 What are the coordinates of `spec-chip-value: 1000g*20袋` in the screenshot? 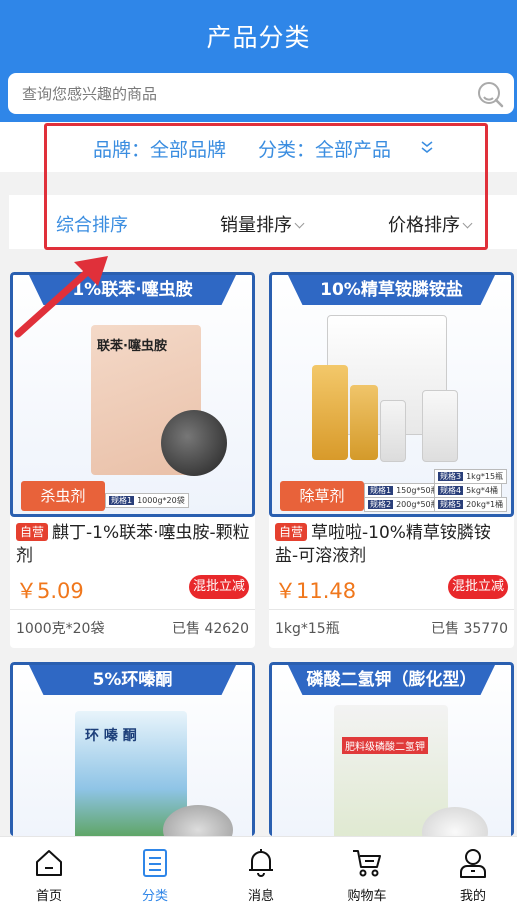 It's located at (161, 500).